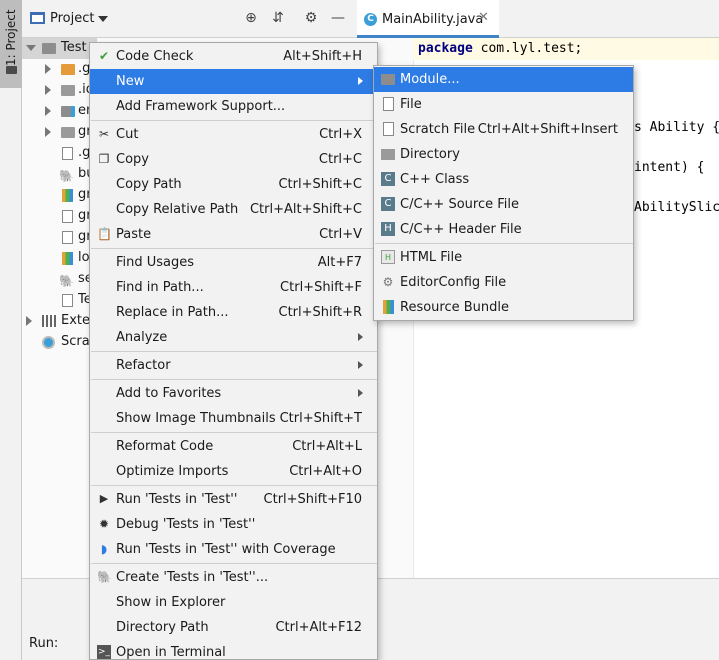 This screenshot has width=719, height=660. What do you see at coordinates (104, 56) in the screenshot?
I see `code-check-icon: ✔` at bounding box center [104, 56].